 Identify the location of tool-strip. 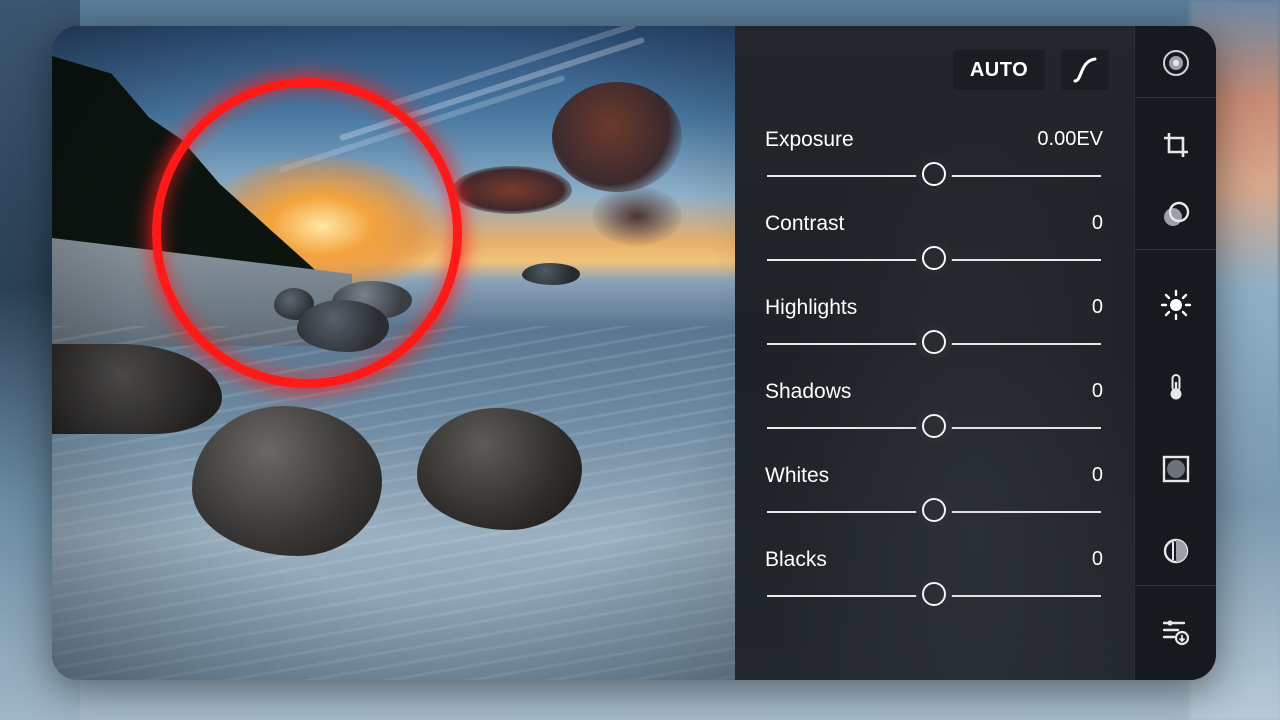
(1175, 353).